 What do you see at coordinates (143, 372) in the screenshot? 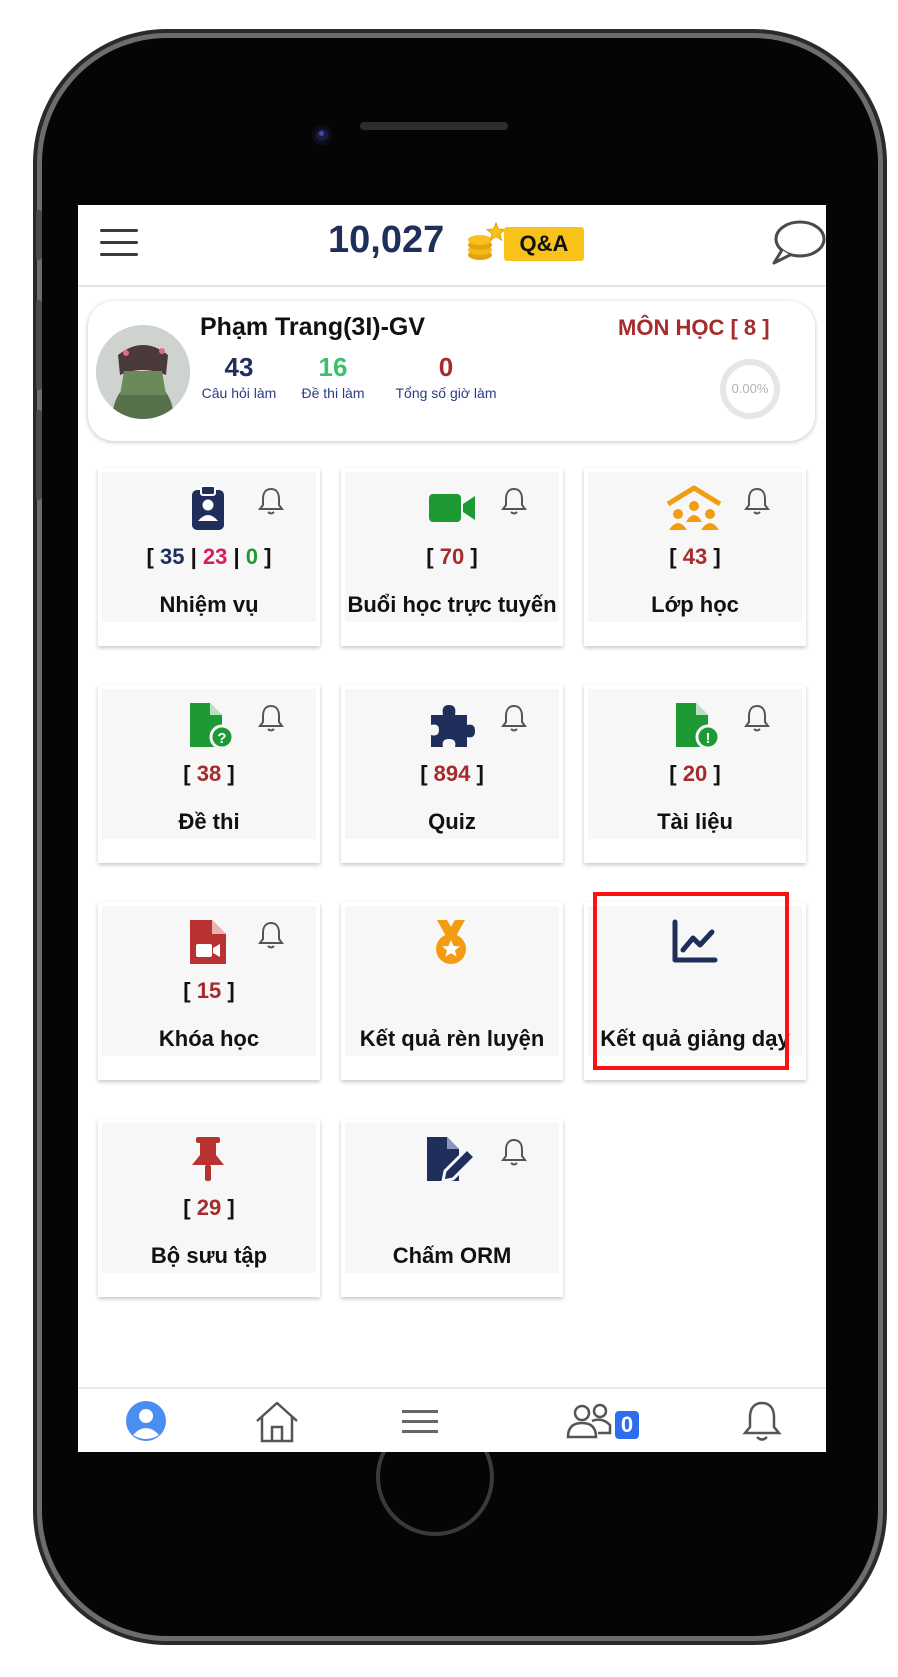
I see `avatar` at bounding box center [143, 372].